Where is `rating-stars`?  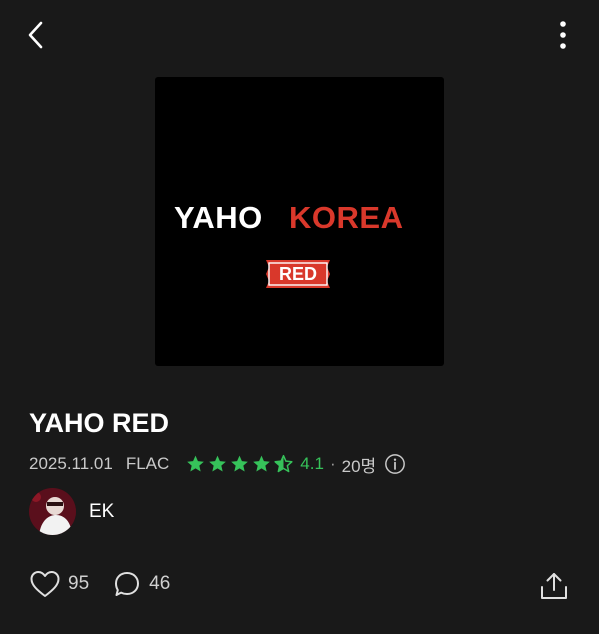 rating-stars is located at coordinates (239, 464).